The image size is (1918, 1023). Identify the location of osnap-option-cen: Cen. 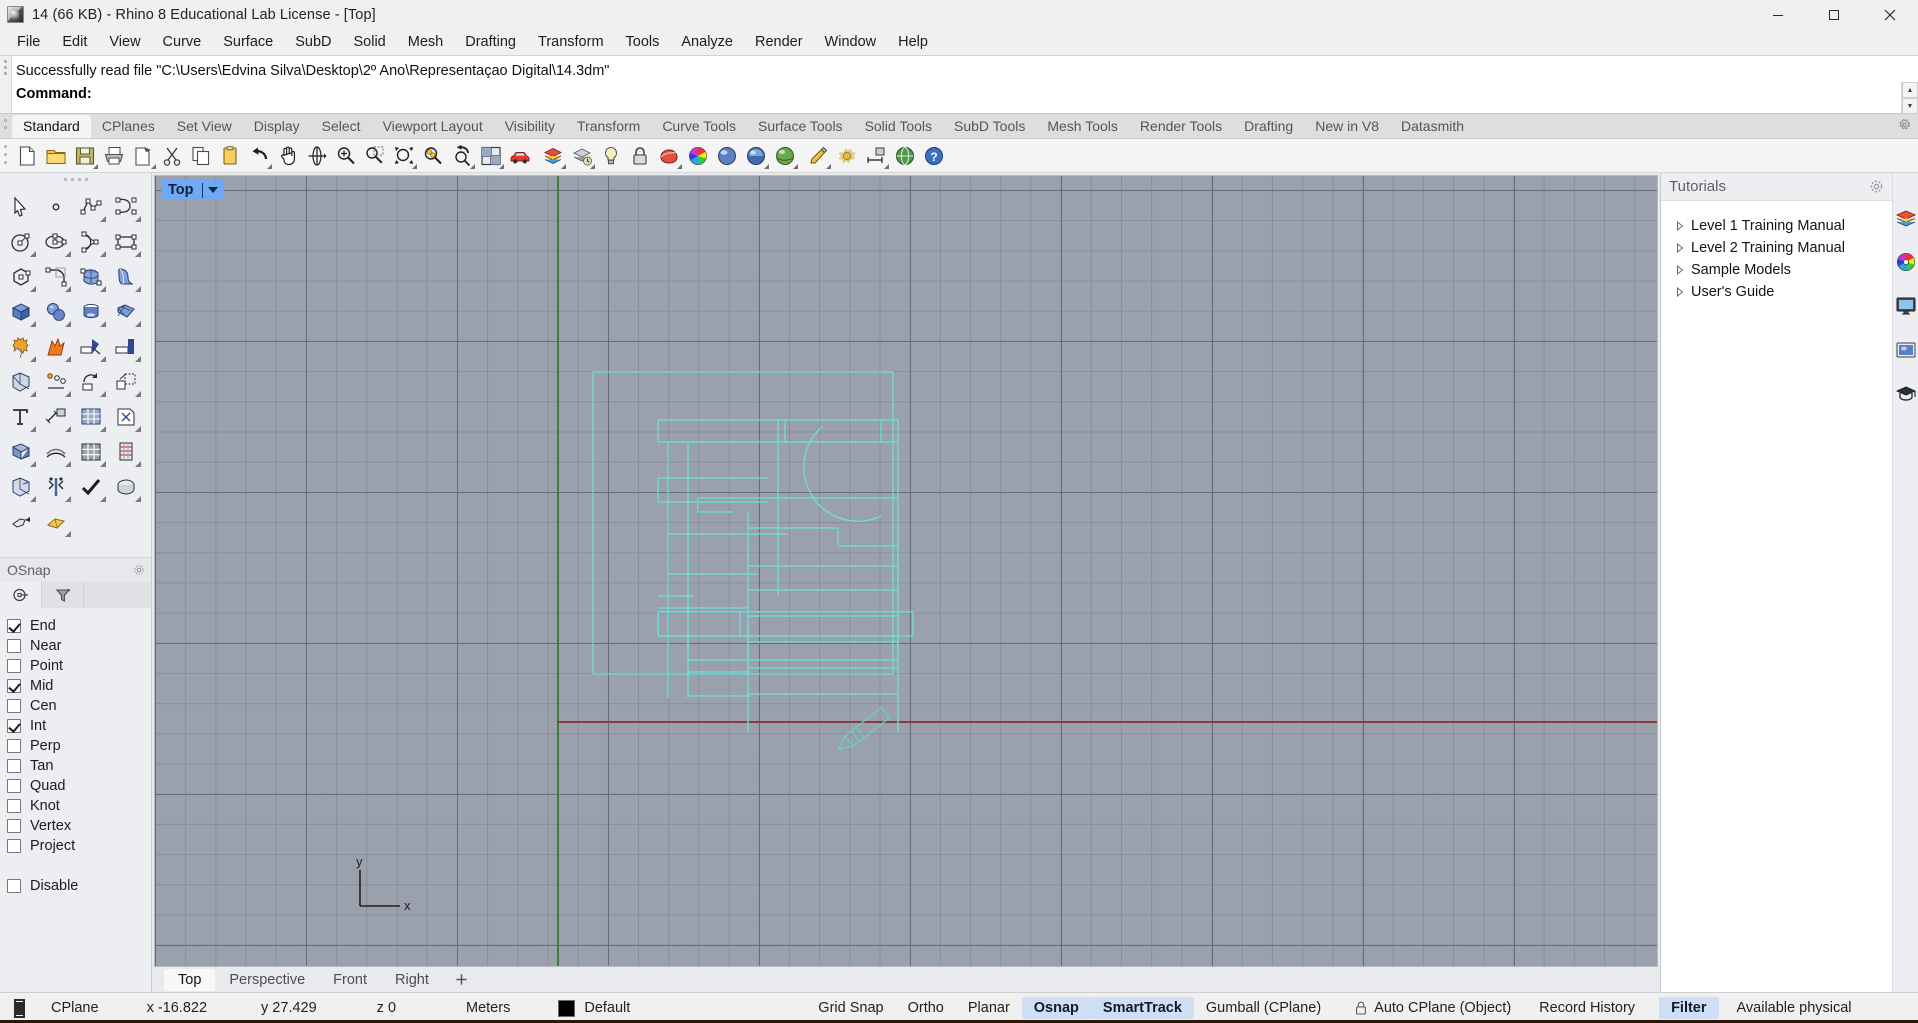
(79, 706).